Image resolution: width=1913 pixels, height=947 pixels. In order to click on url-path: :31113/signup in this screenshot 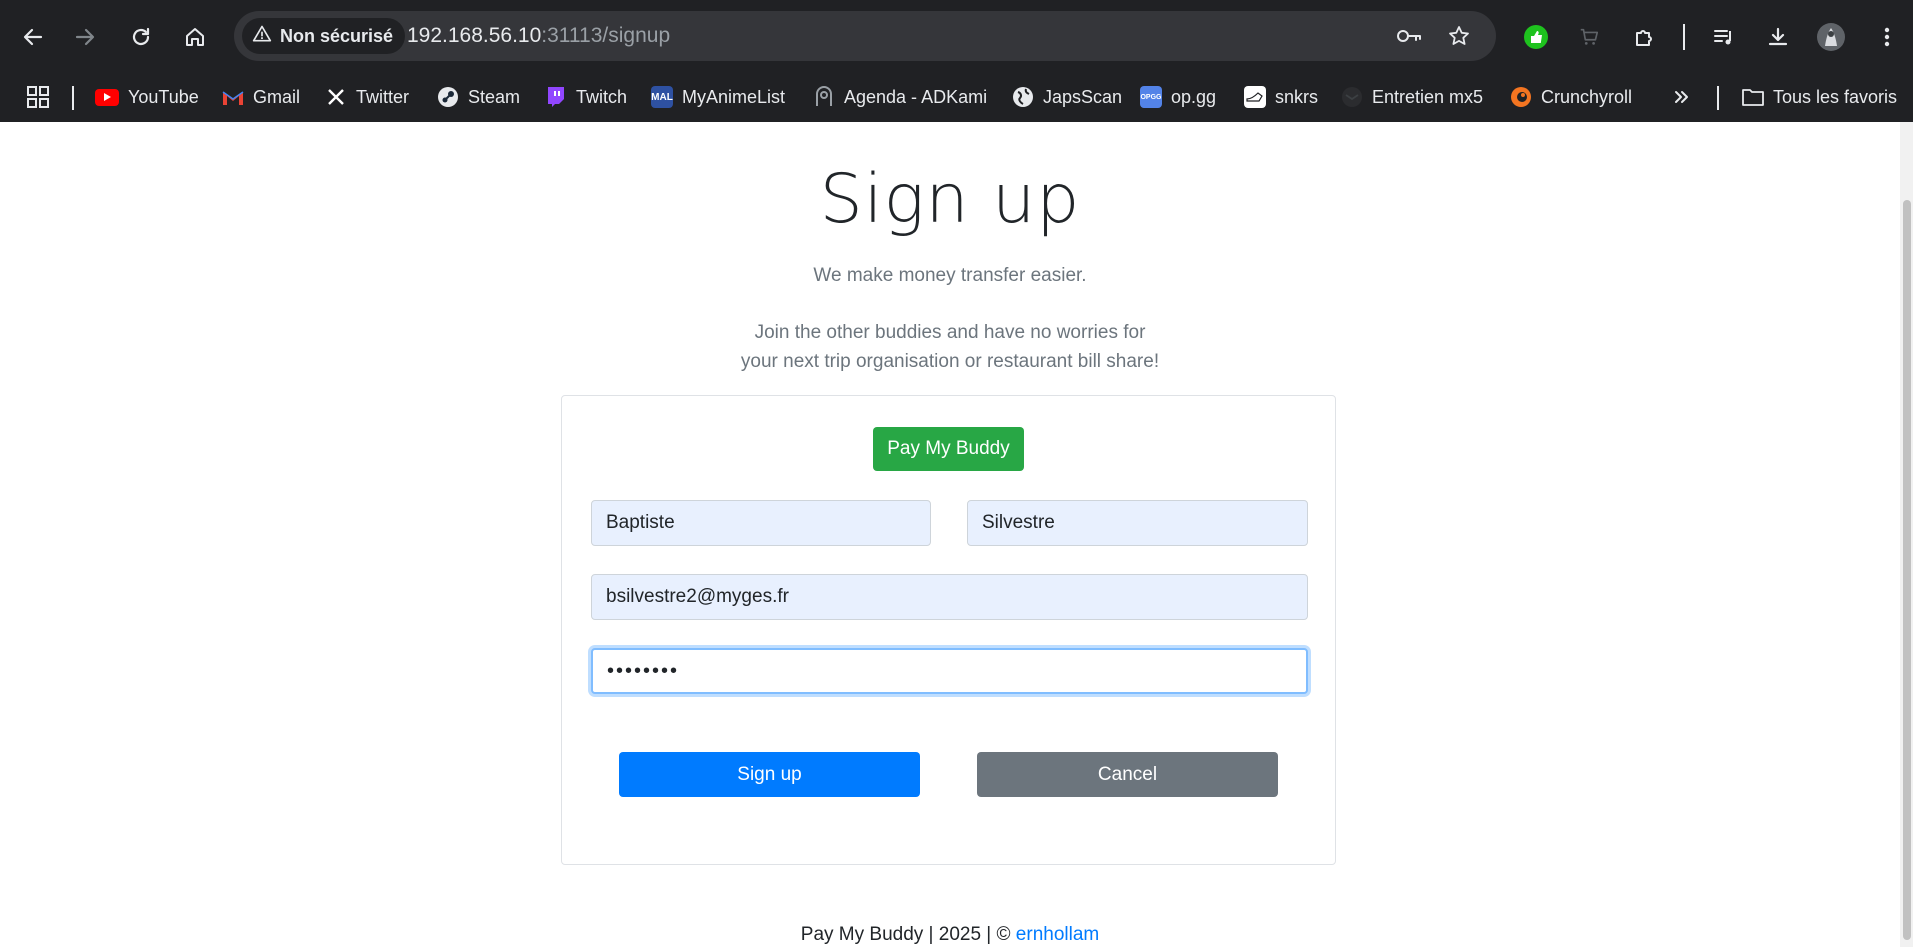, I will do `click(606, 35)`.